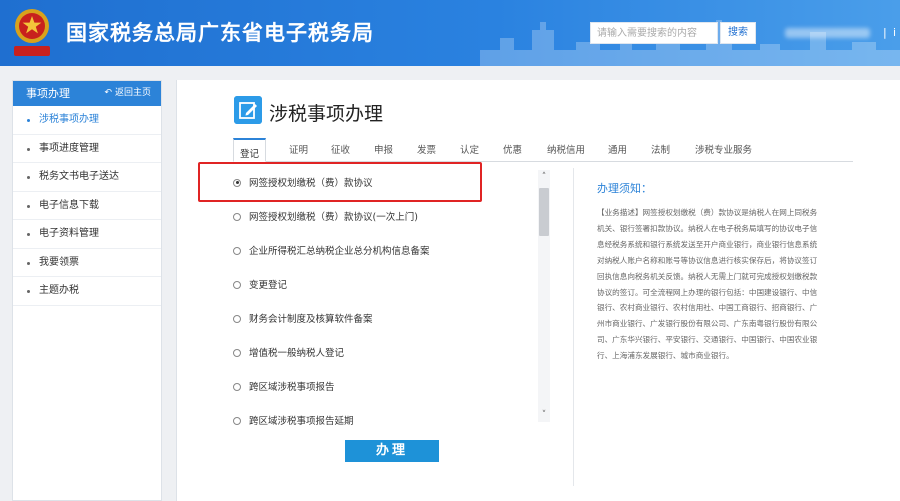  What do you see at coordinates (707, 292) in the screenshot?
I see `notice-line: 协议的签订。可全流程网上办理的银行包括：中国建设银行、中信` at bounding box center [707, 292].